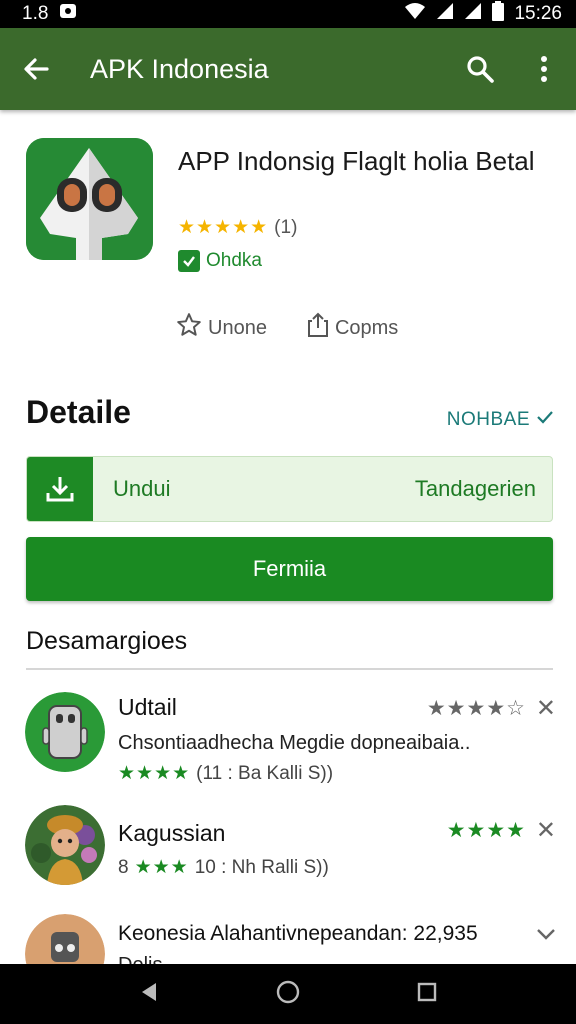  I want to click on wifi-icon, so click(415, 14).